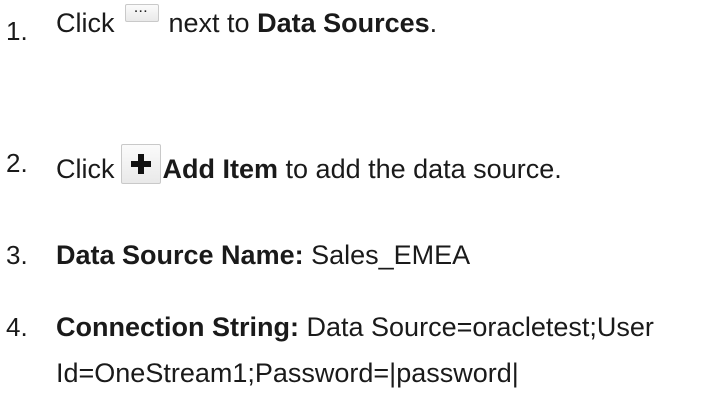 Image resolution: width=716 pixels, height=410 pixels. What do you see at coordinates (17, 163) in the screenshot?
I see `step-number: 2.` at bounding box center [17, 163].